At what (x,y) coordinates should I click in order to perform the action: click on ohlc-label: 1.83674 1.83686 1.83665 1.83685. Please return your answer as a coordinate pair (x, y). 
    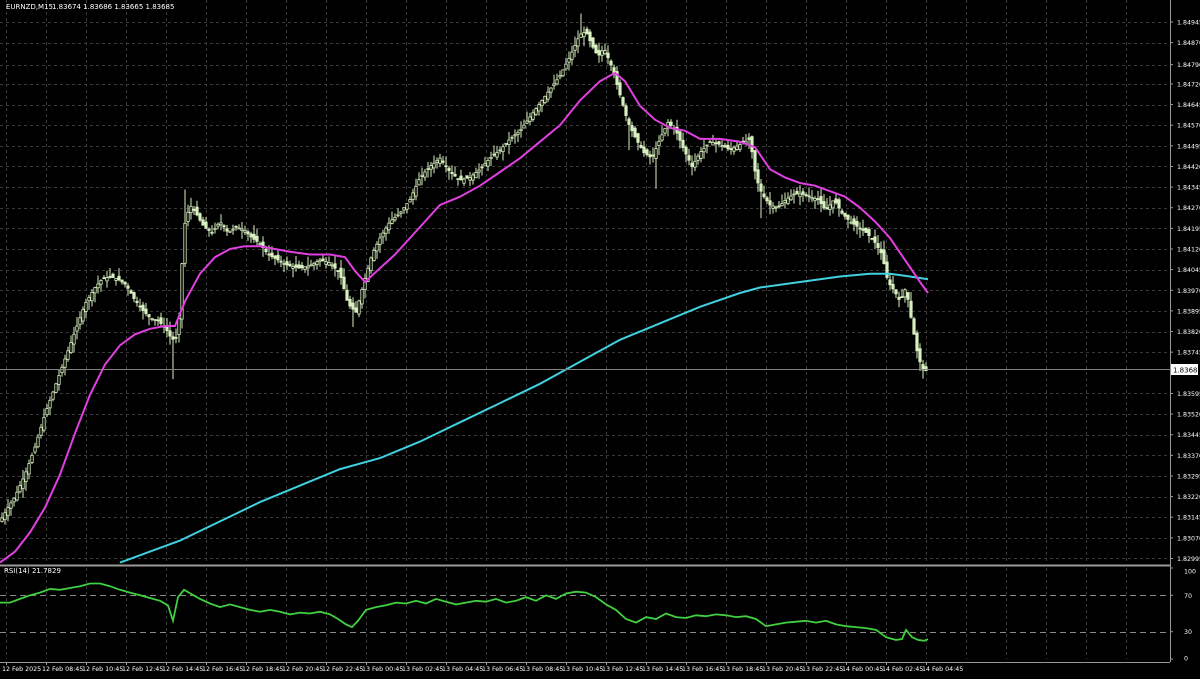
    Looking at the image, I should click on (113, 7).